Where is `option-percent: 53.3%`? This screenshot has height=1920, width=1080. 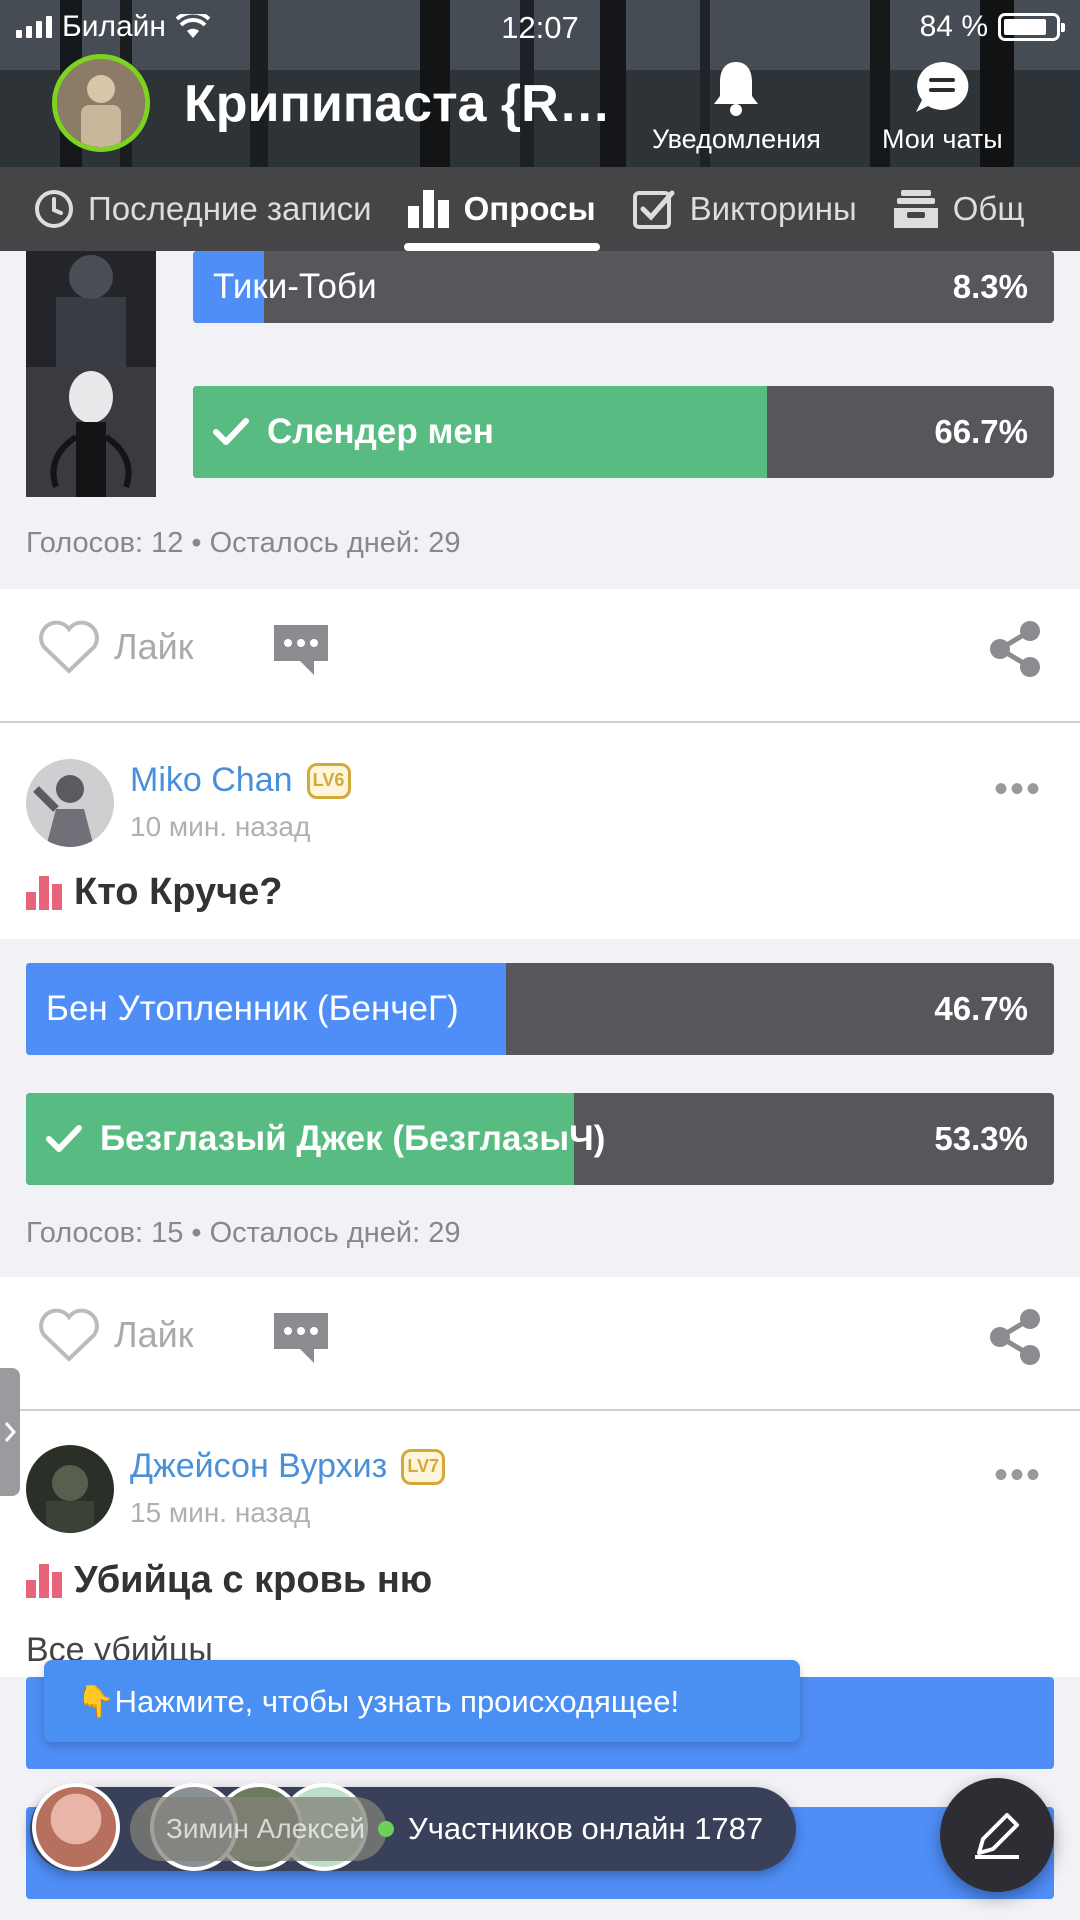
option-percent: 53.3% is located at coordinates (981, 1138).